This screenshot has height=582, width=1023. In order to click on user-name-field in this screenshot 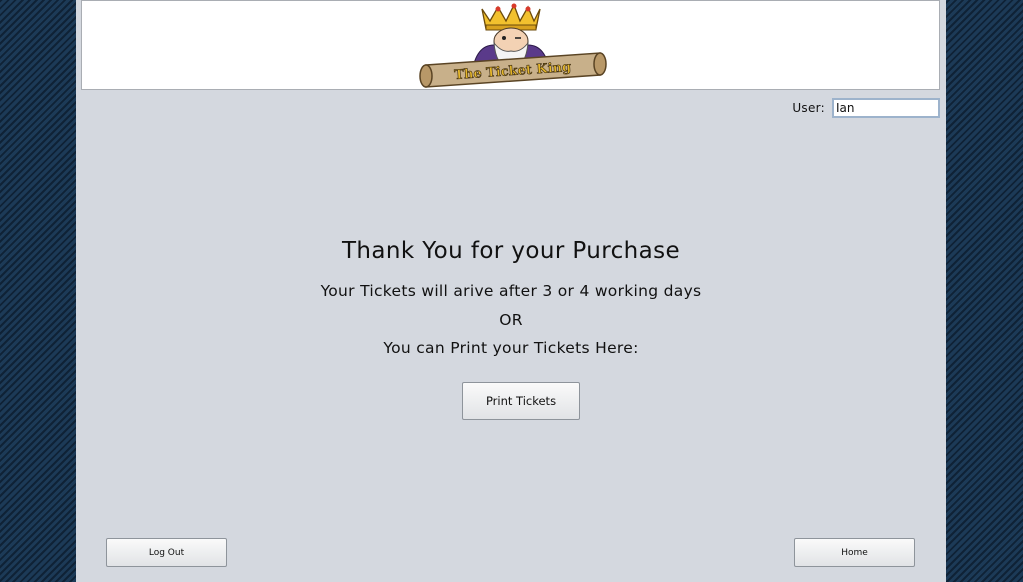, I will do `click(886, 108)`.